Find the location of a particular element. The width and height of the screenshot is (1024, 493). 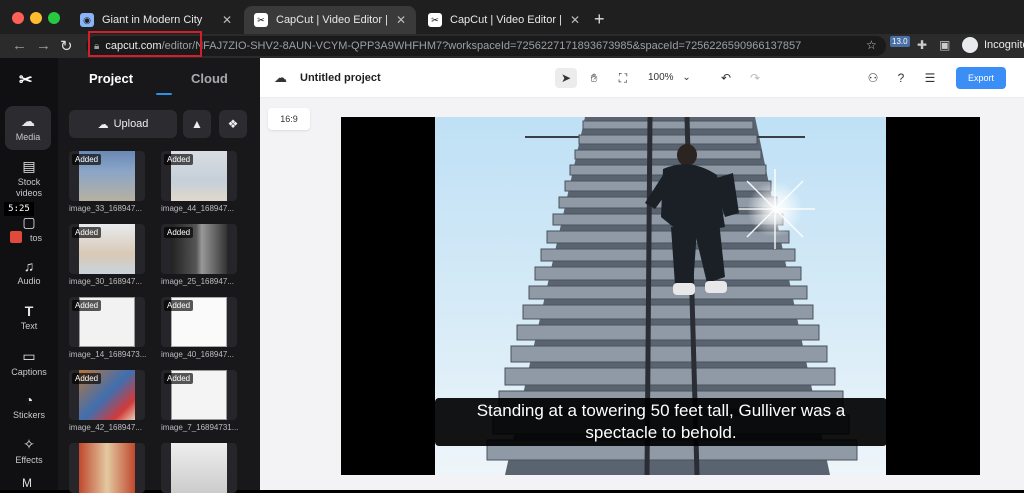

nav-stock-videos: ▤ Stock videos is located at coordinates (29, 178).